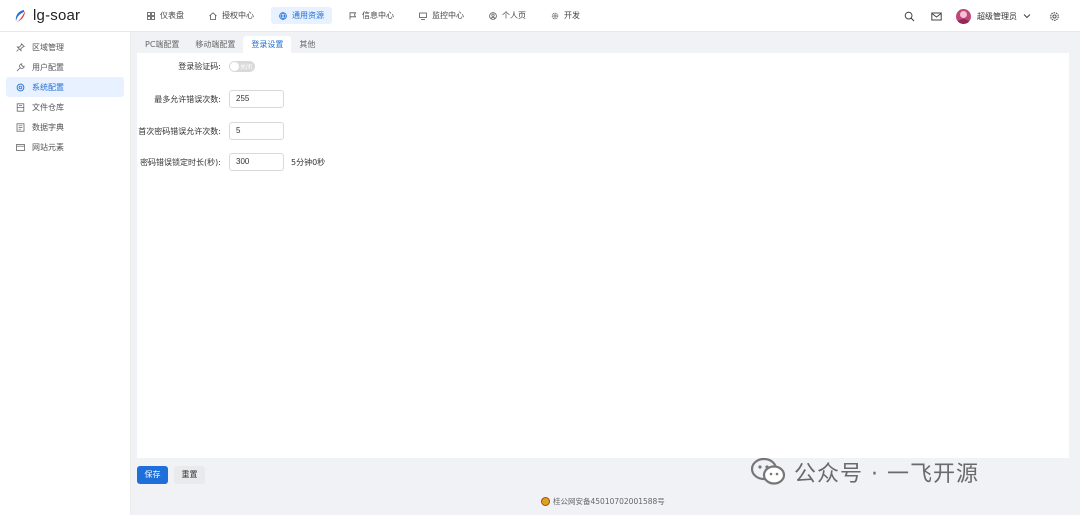  I want to click on nav-item-info-center: 信息中心, so click(371, 15).